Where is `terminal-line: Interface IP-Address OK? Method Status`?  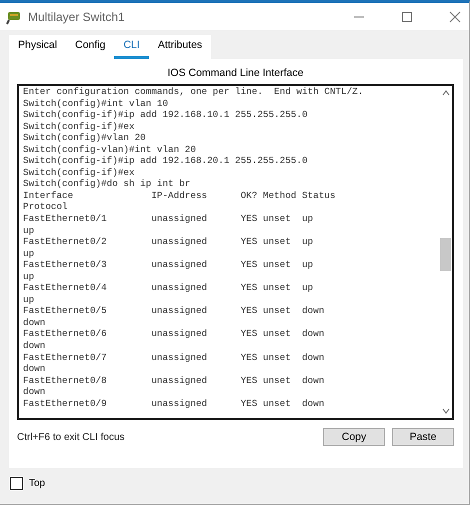
terminal-line: Interface IP-Address OK? Method Status is located at coordinates (179, 196).